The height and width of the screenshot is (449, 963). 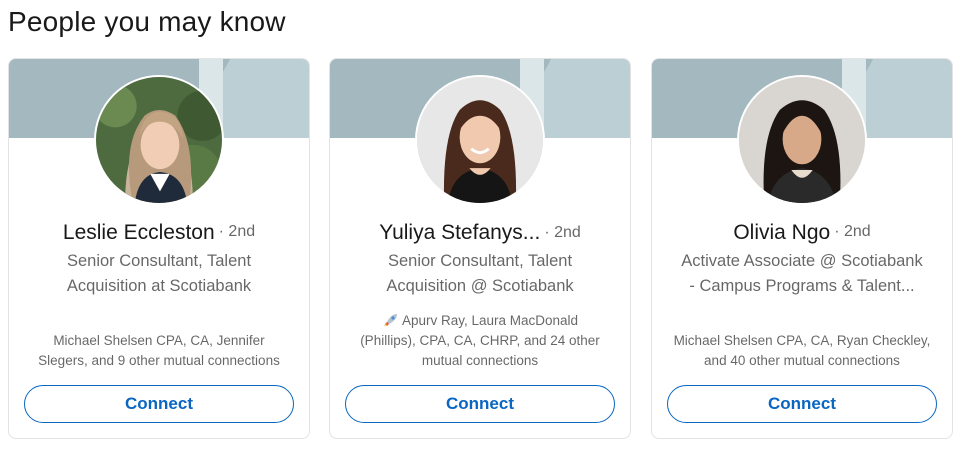 I want to click on mutual-line: (Phillips), CPA, CA, CHRP, and 24 other, so click(x=480, y=340).